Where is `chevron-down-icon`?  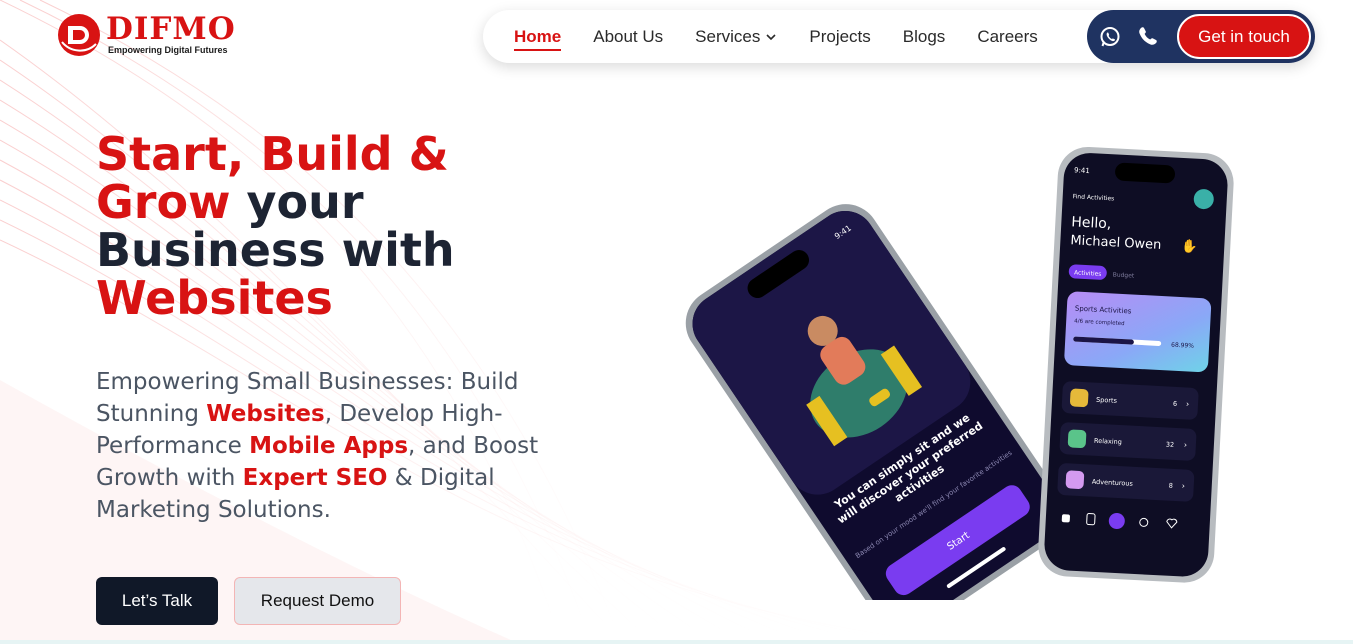
chevron-down-icon is located at coordinates (771, 36).